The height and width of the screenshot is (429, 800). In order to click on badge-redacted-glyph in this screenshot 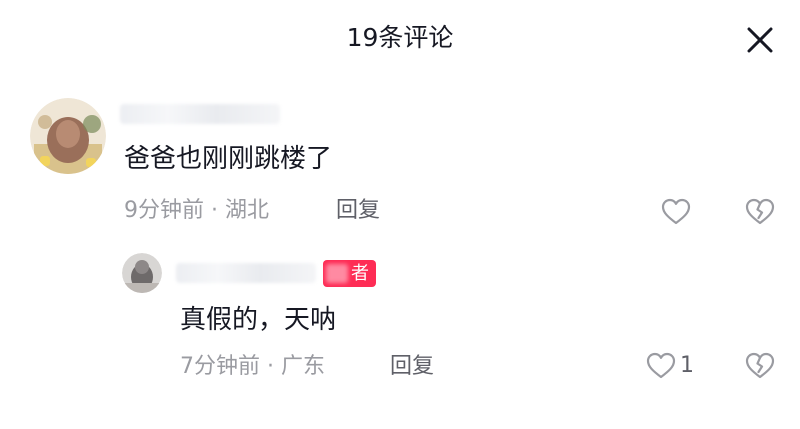, I will do `click(337, 273)`.